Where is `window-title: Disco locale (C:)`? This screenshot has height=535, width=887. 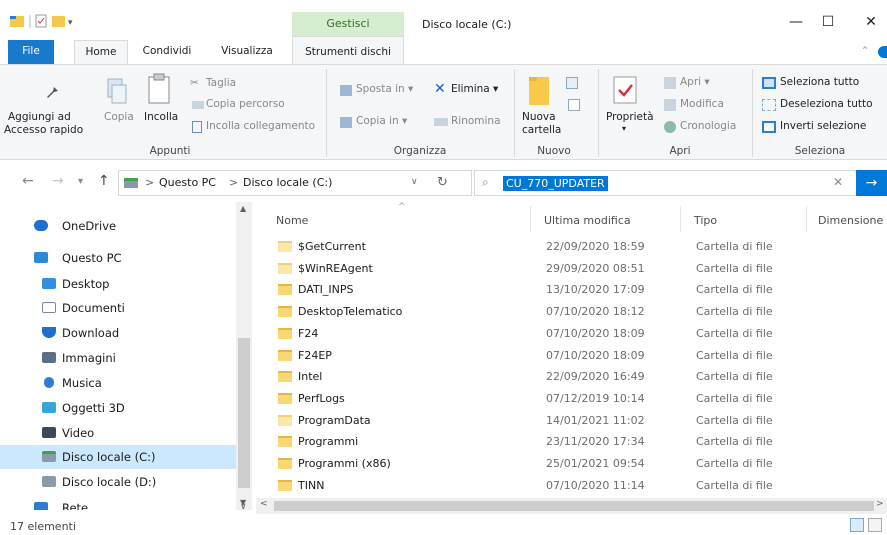
window-title: Disco locale (C:) is located at coordinates (467, 24).